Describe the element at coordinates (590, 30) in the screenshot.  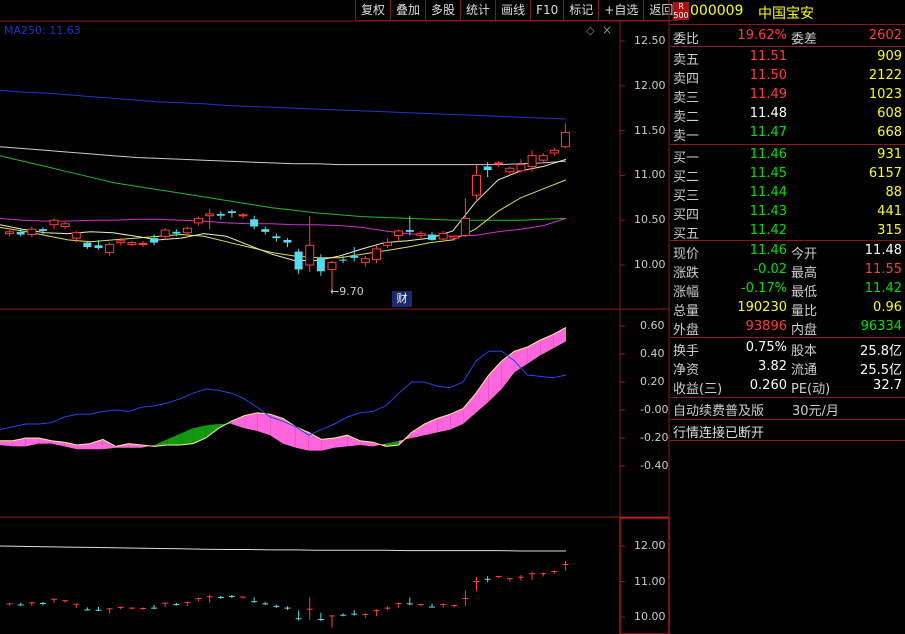
I see `diamond-icon: ◇` at that location.